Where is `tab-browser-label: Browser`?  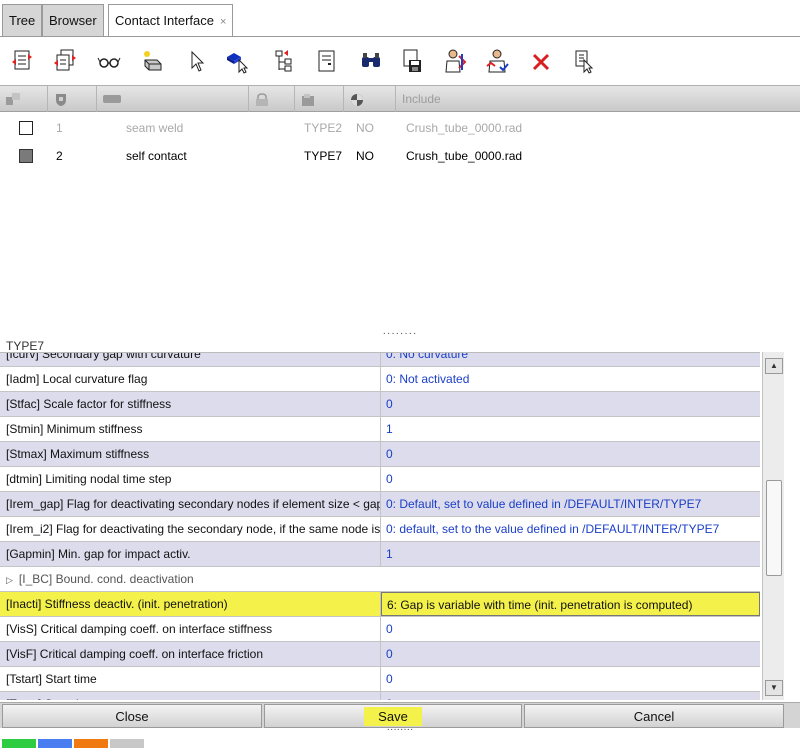 tab-browser-label: Browser is located at coordinates (73, 20).